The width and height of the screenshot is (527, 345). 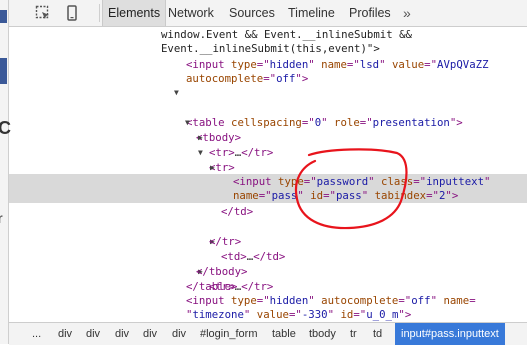 I want to click on dom-token: </tbody>, so click(x=222, y=271).